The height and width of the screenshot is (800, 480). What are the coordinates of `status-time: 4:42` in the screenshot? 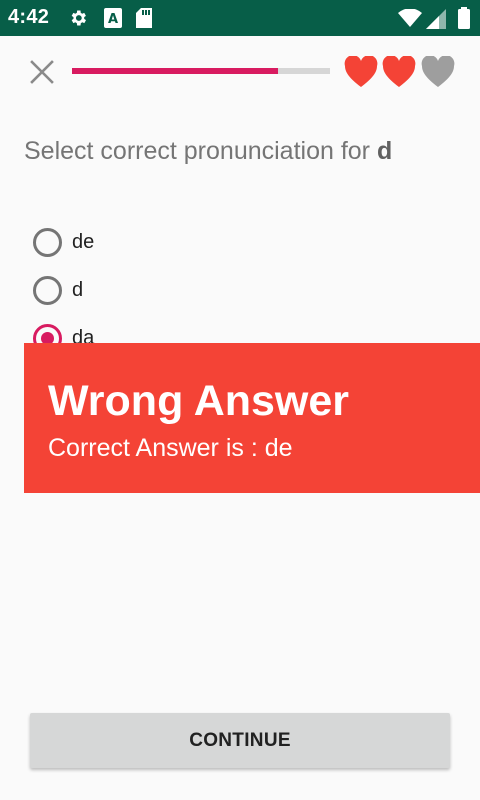 It's located at (29, 17).